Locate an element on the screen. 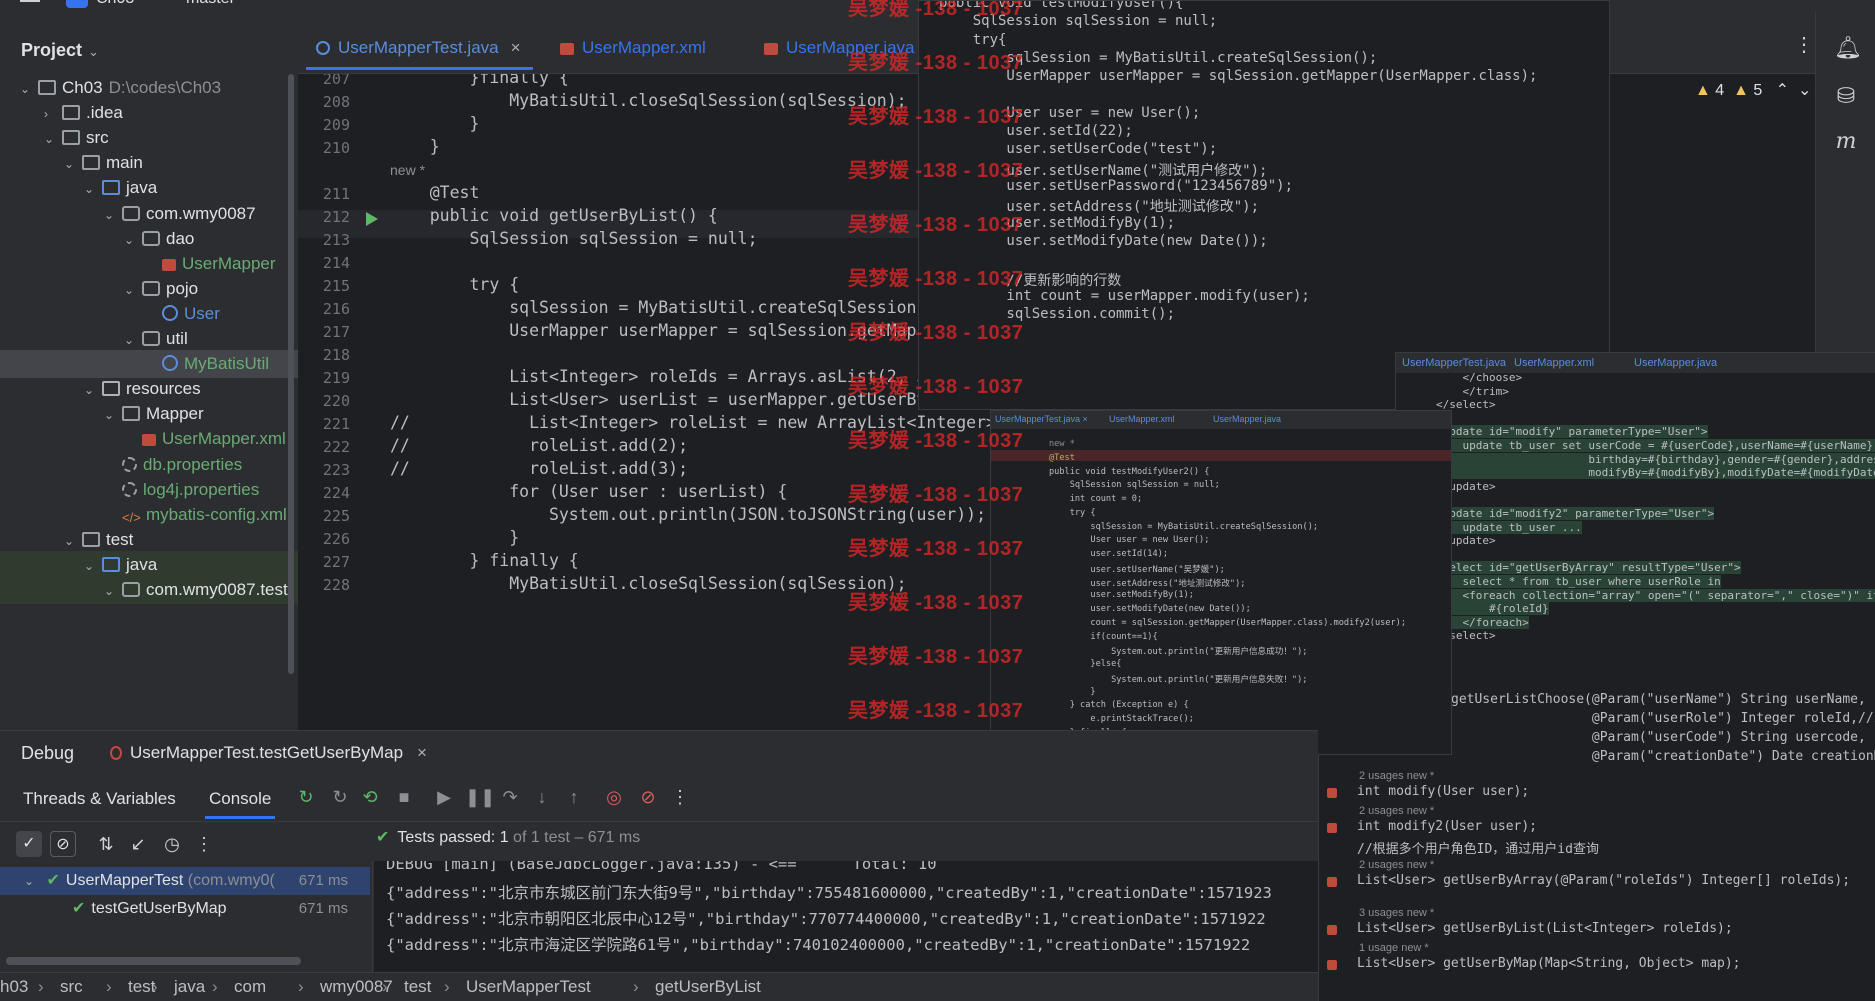 The image size is (1875, 1001). line-number: 226 is located at coordinates (336, 539).